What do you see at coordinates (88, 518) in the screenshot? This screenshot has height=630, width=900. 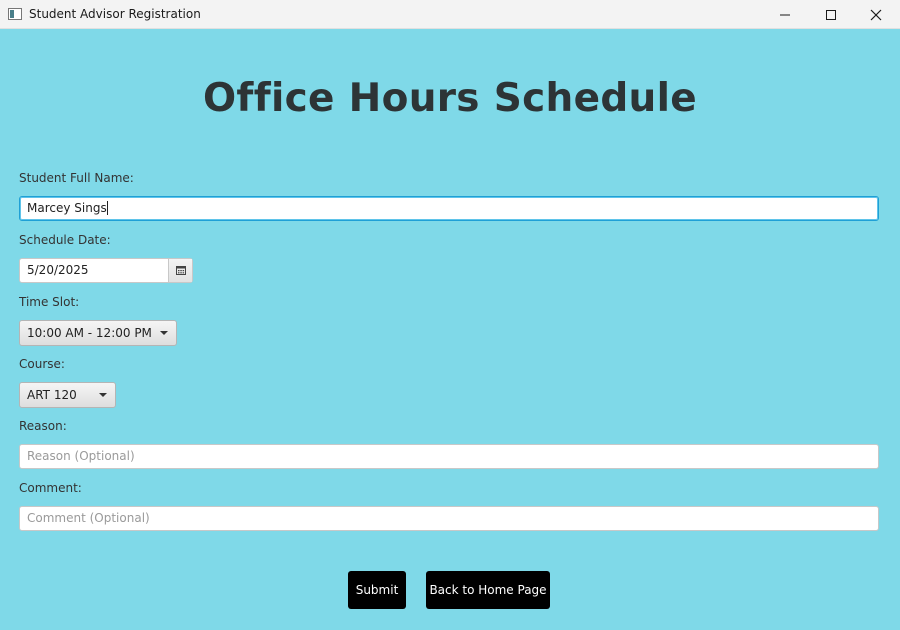 I see `comment-placeholder: Comment (Optional)` at bounding box center [88, 518].